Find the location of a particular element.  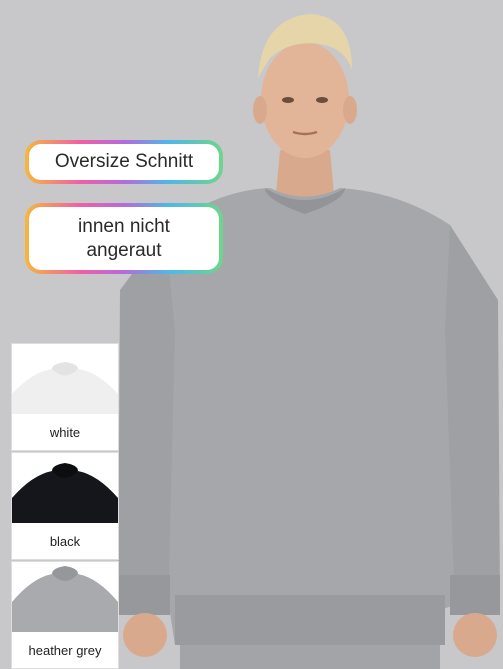

feature-badge-not-brushed-label: innen nicht angeraut is located at coordinates (124, 238).